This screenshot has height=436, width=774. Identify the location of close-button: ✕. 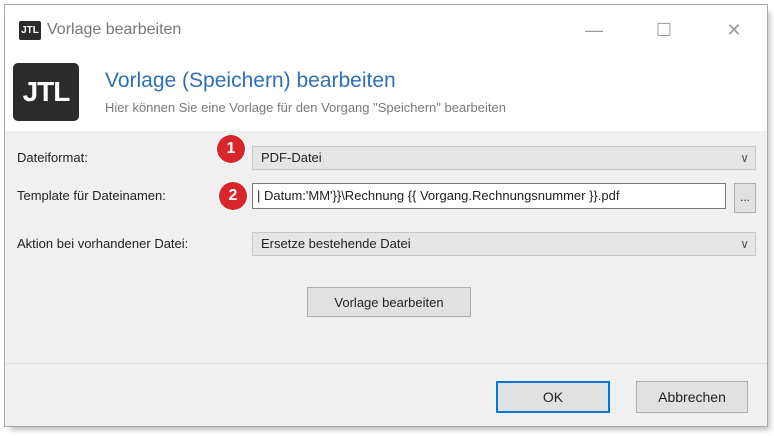
(734, 30).